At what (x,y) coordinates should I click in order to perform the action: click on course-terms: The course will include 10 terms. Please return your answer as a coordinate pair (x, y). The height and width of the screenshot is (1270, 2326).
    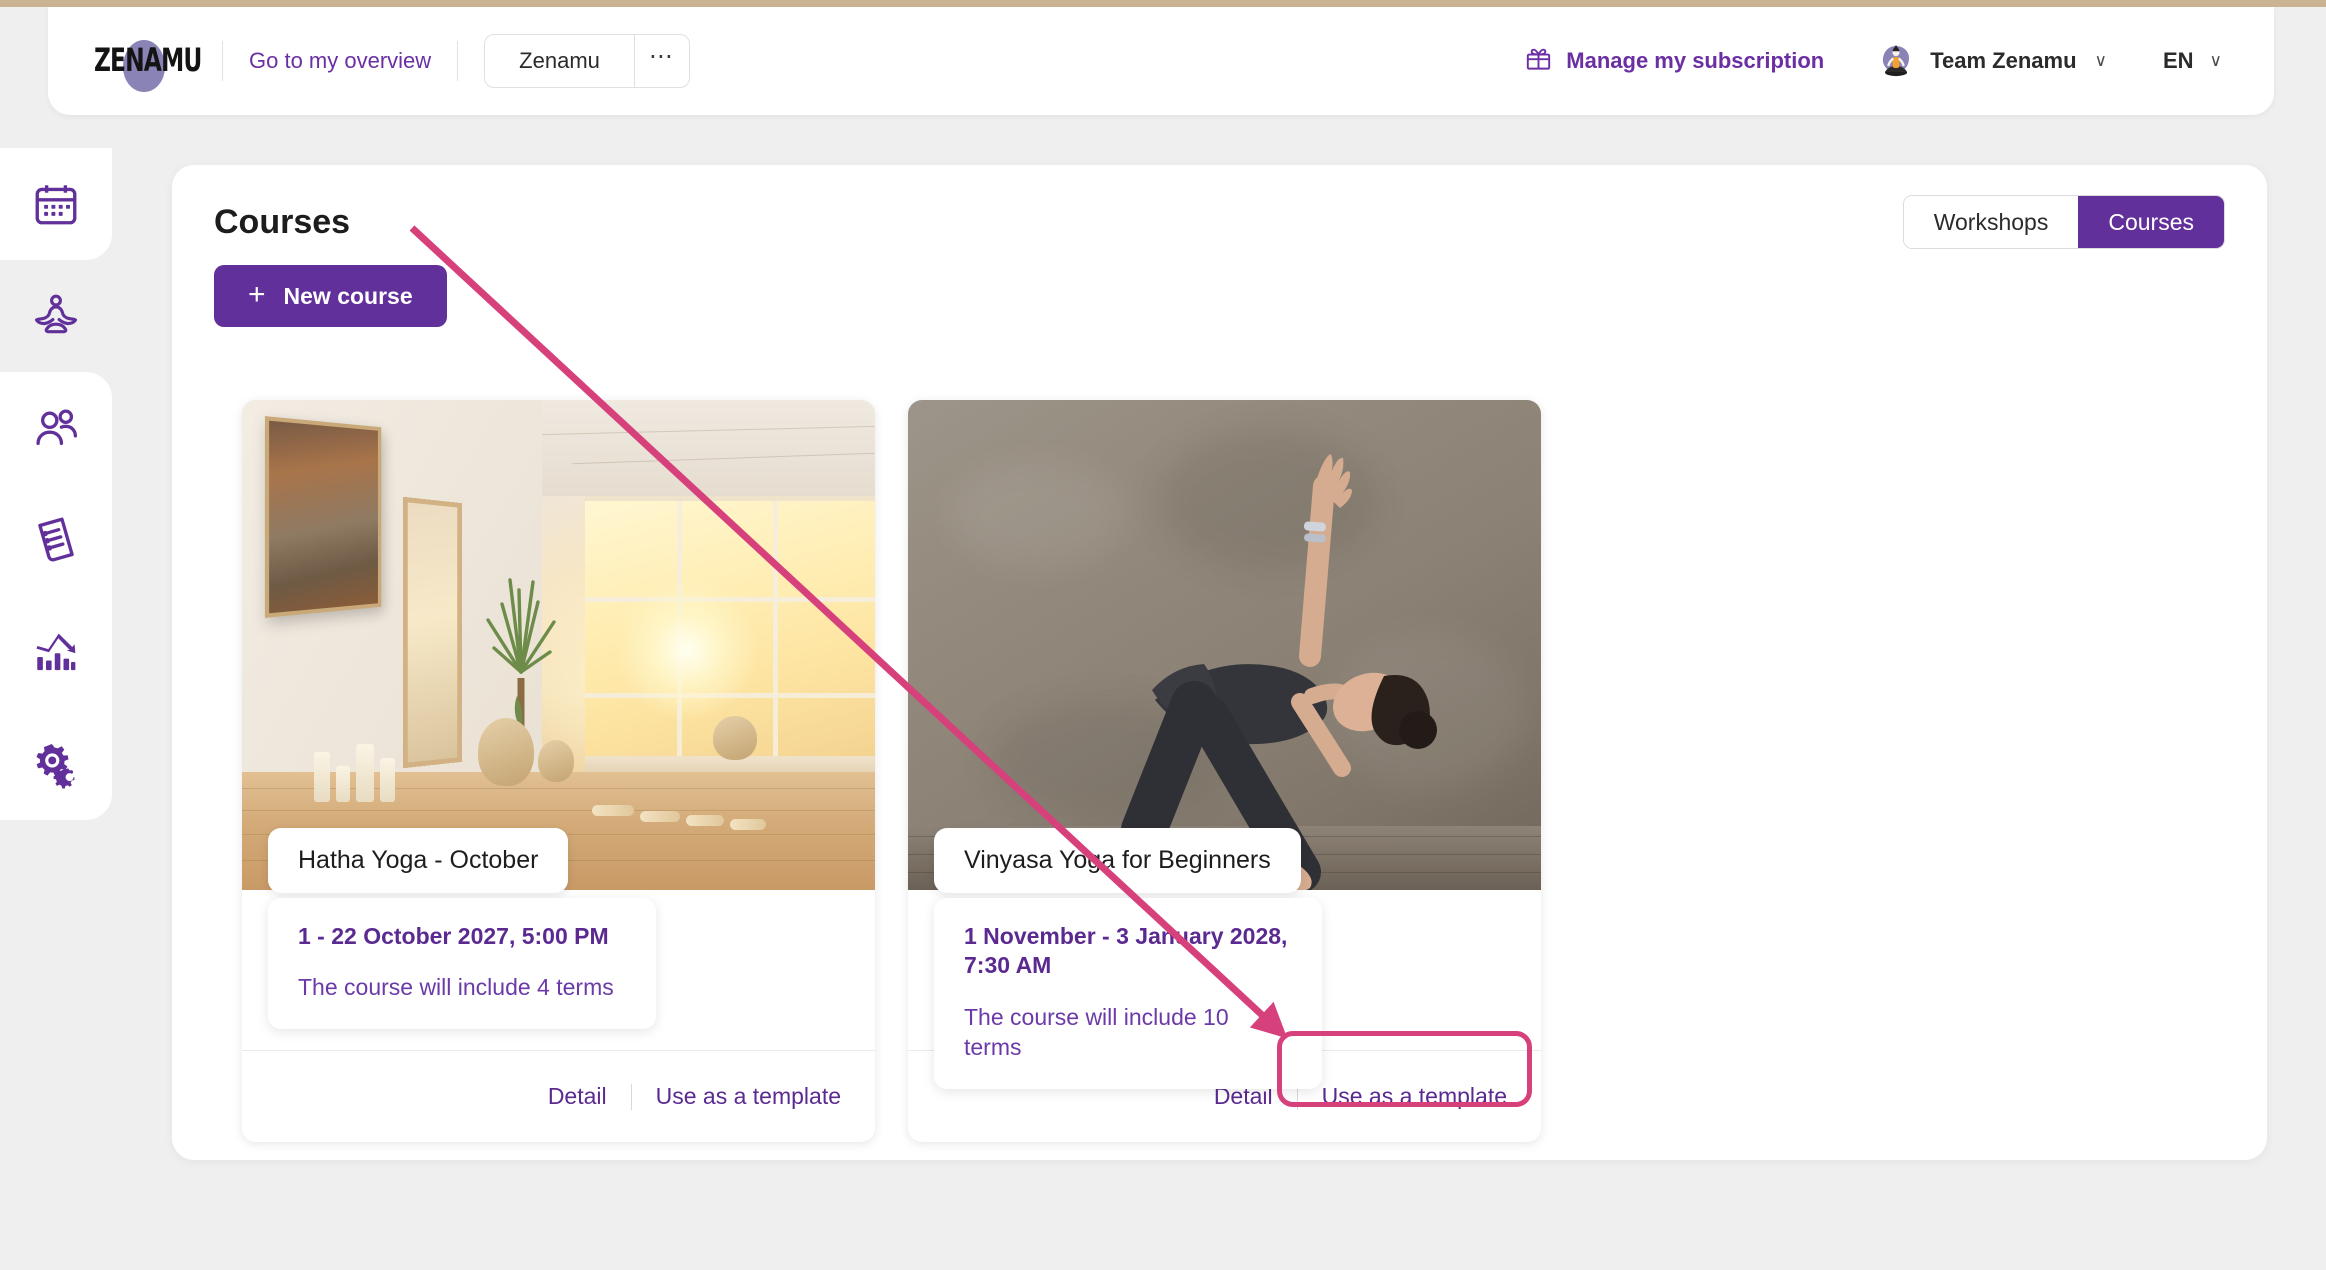
    Looking at the image, I should click on (1096, 1031).